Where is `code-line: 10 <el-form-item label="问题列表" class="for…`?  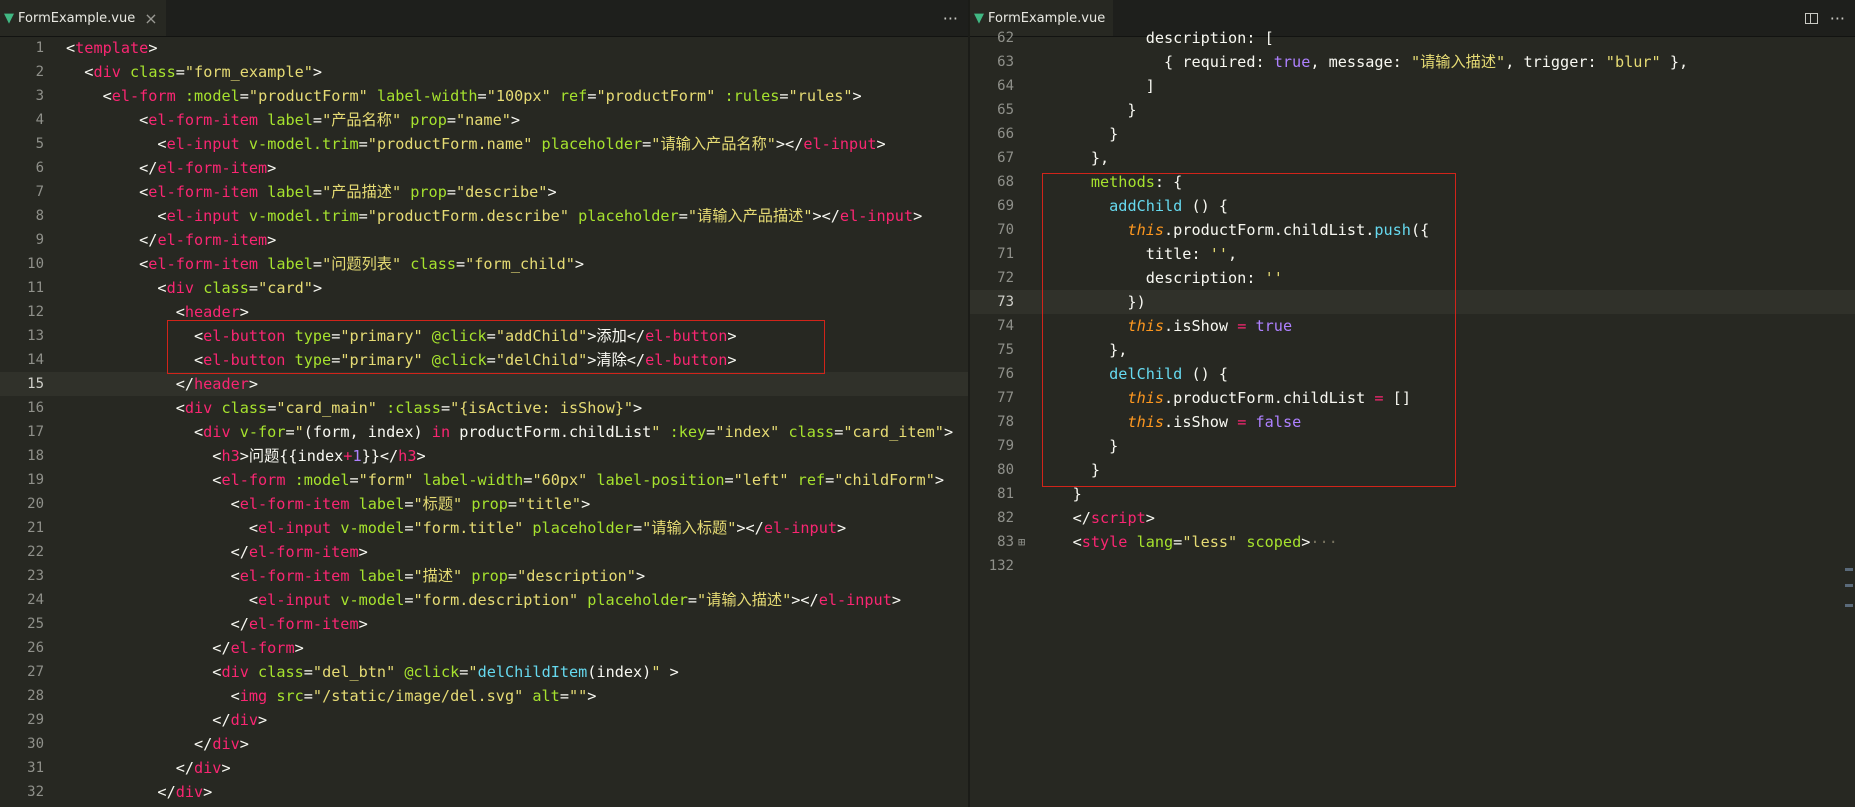
code-line: 10 <el-form-item label="问题列表" class="for… is located at coordinates (484, 264).